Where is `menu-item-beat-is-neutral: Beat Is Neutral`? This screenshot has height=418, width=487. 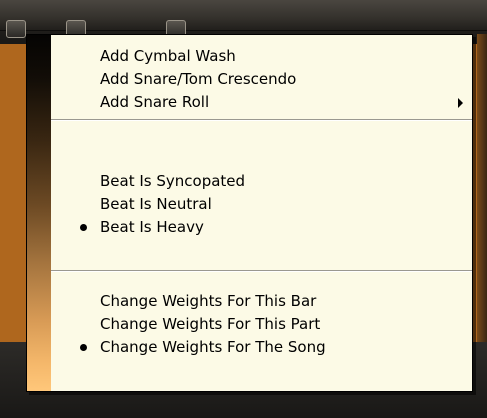 menu-item-beat-is-neutral: Beat Is Neutral is located at coordinates (261, 204).